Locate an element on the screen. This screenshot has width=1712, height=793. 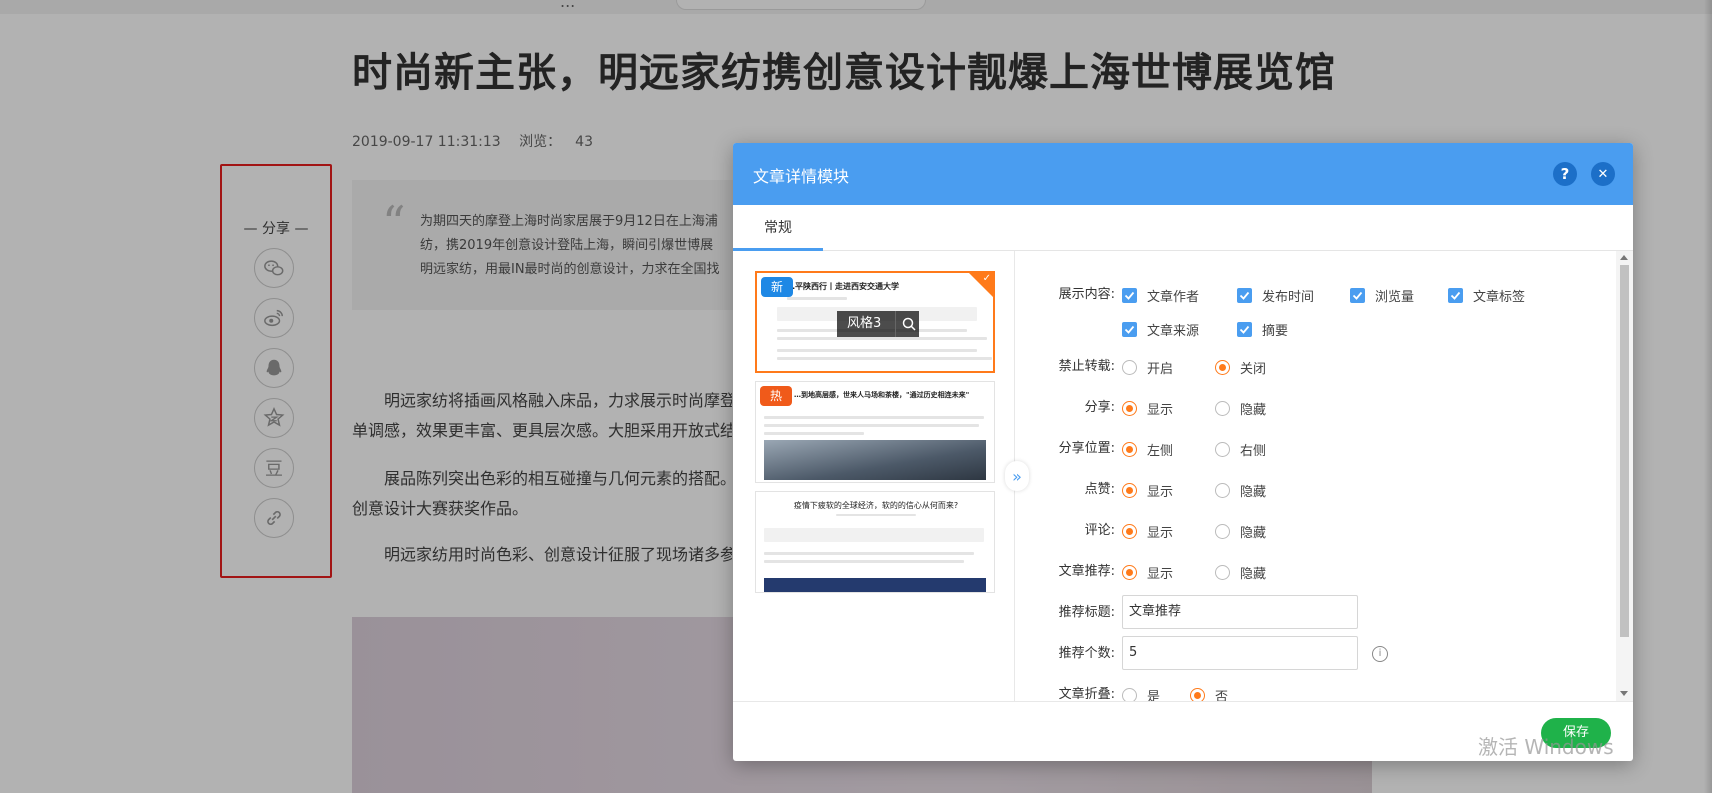
help-button: ? is located at coordinates (1565, 174).